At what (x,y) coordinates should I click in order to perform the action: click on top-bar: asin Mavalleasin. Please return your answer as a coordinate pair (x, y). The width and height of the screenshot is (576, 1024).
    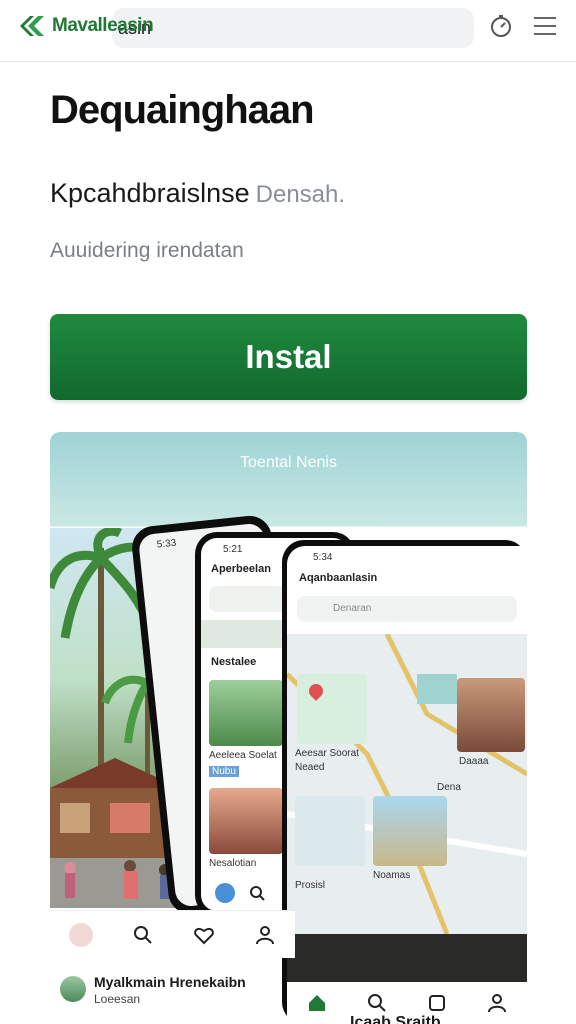
    Looking at the image, I should click on (288, 31).